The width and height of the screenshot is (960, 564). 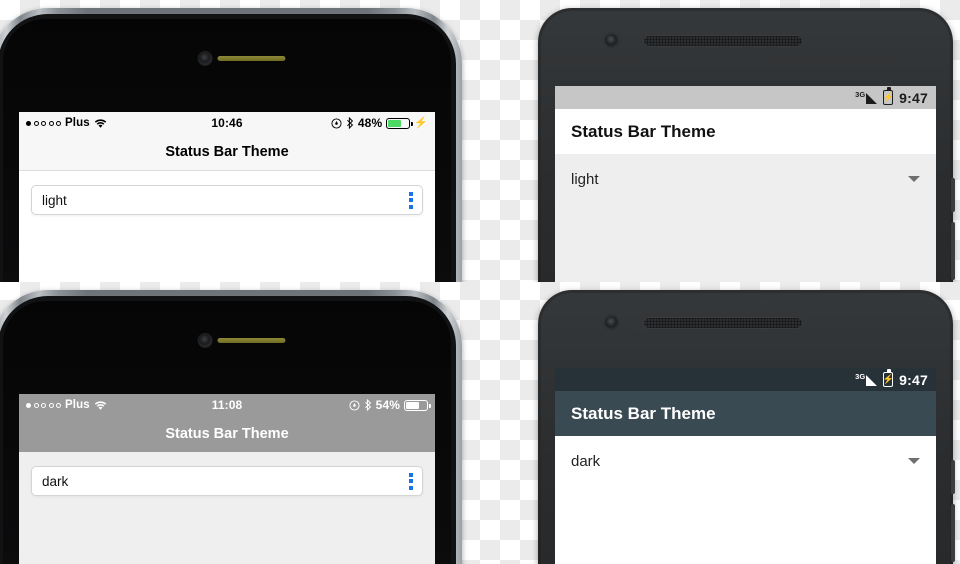 I want to click on iphone-screen: Plus 11:08 54% Status Bar Theme dark, so click(x=227, y=479).